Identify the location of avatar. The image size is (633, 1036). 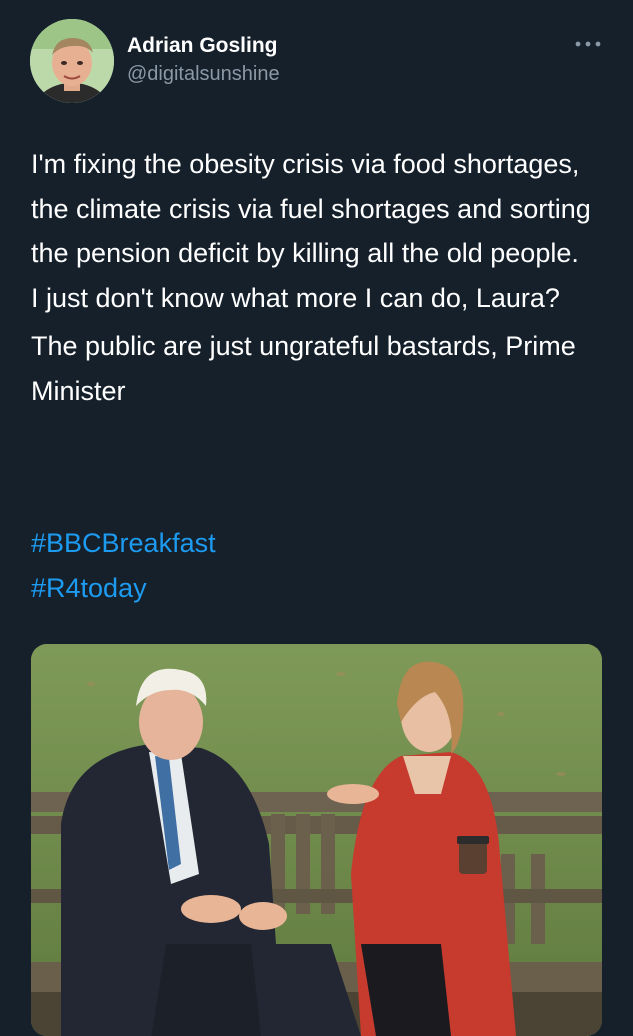
(72, 61).